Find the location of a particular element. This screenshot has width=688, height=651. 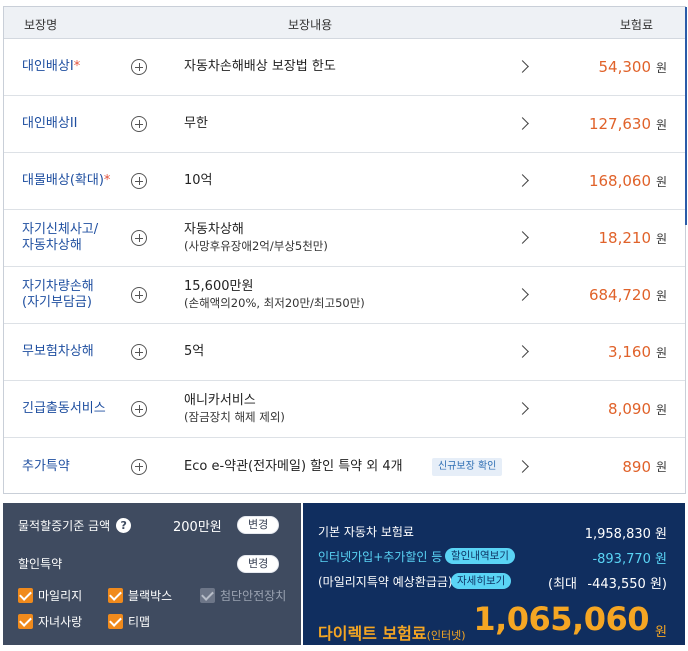

coverage-content: 10억 is located at coordinates (198, 181).